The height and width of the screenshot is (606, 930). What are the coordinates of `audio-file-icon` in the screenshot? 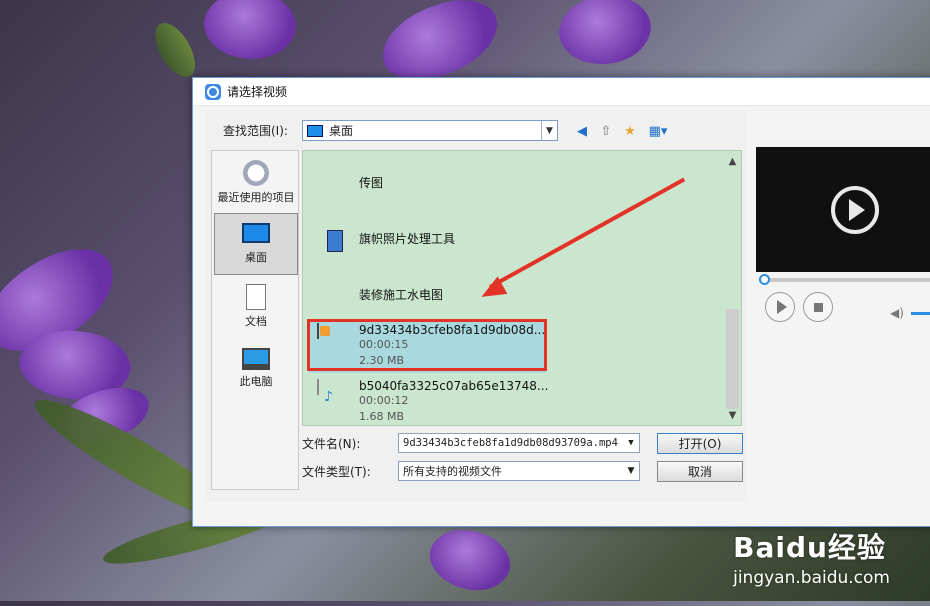 It's located at (318, 387).